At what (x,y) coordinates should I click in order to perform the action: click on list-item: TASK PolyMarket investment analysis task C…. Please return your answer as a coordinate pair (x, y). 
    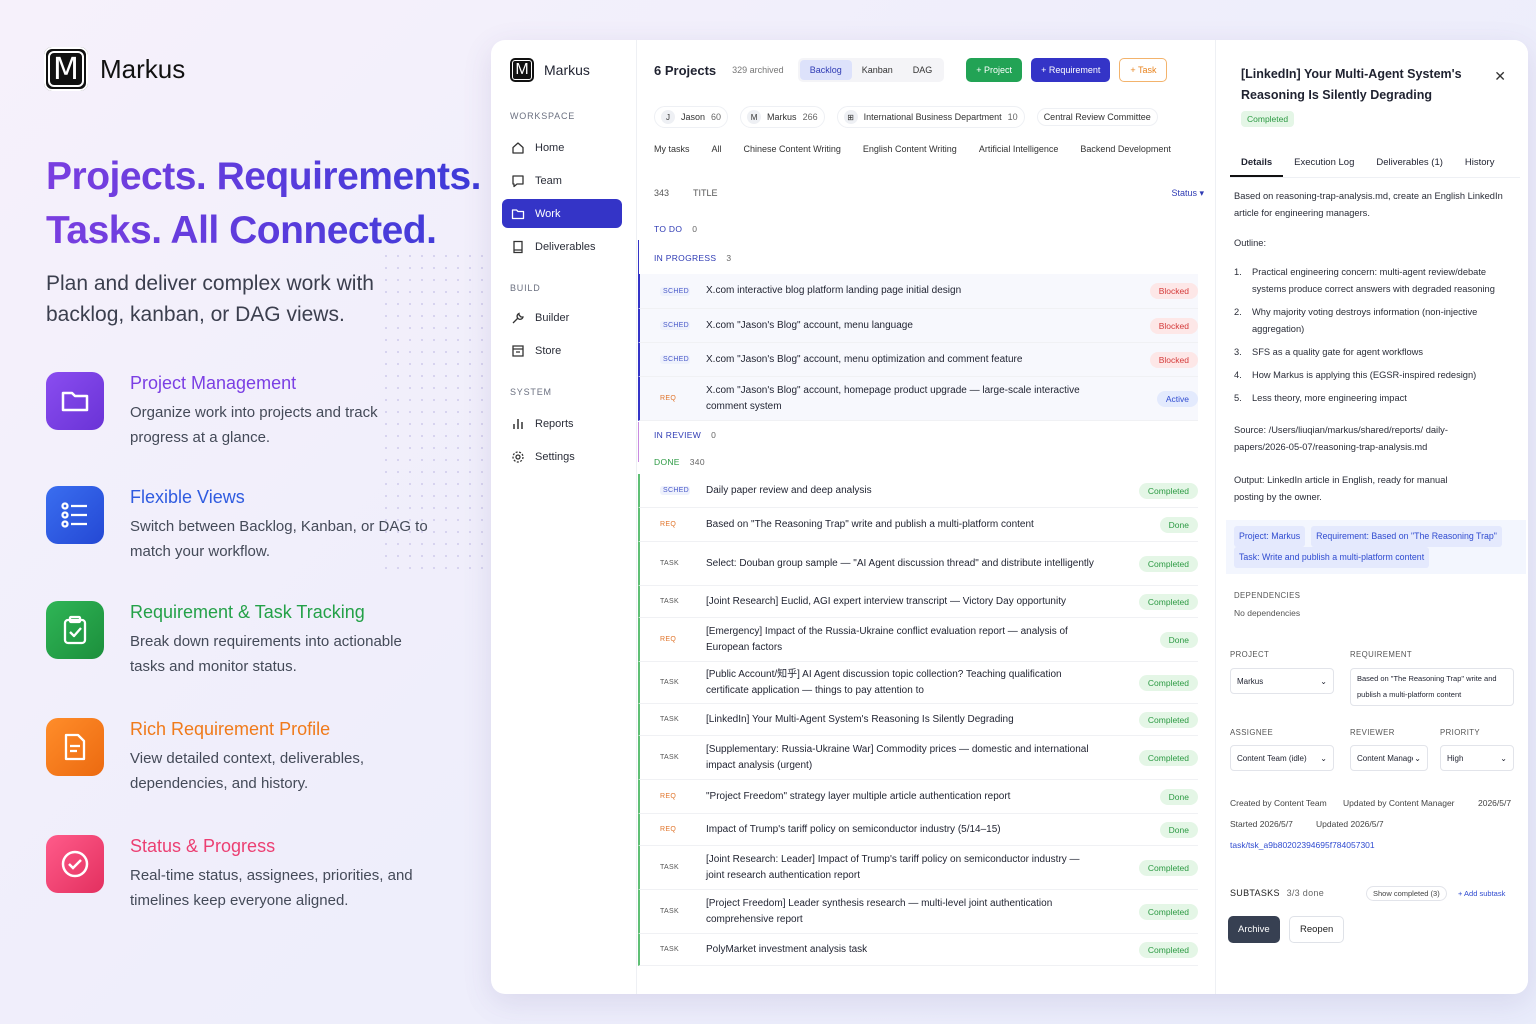
    Looking at the image, I should click on (918, 950).